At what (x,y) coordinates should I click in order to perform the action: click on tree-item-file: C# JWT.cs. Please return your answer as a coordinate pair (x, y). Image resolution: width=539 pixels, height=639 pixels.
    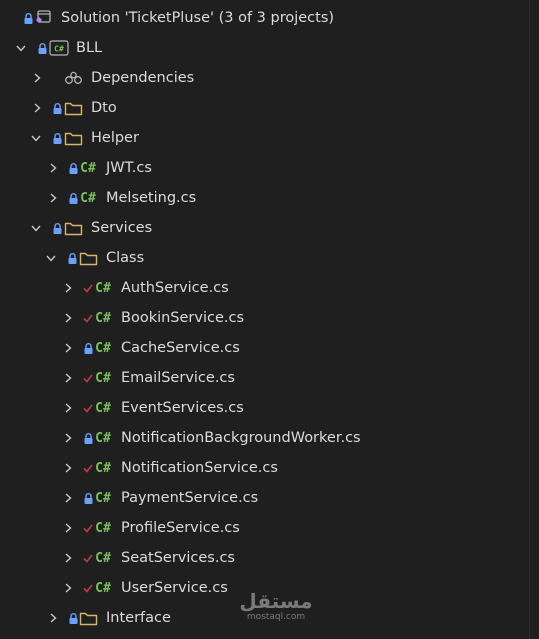
    Looking at the image, I should click on (265, 168).